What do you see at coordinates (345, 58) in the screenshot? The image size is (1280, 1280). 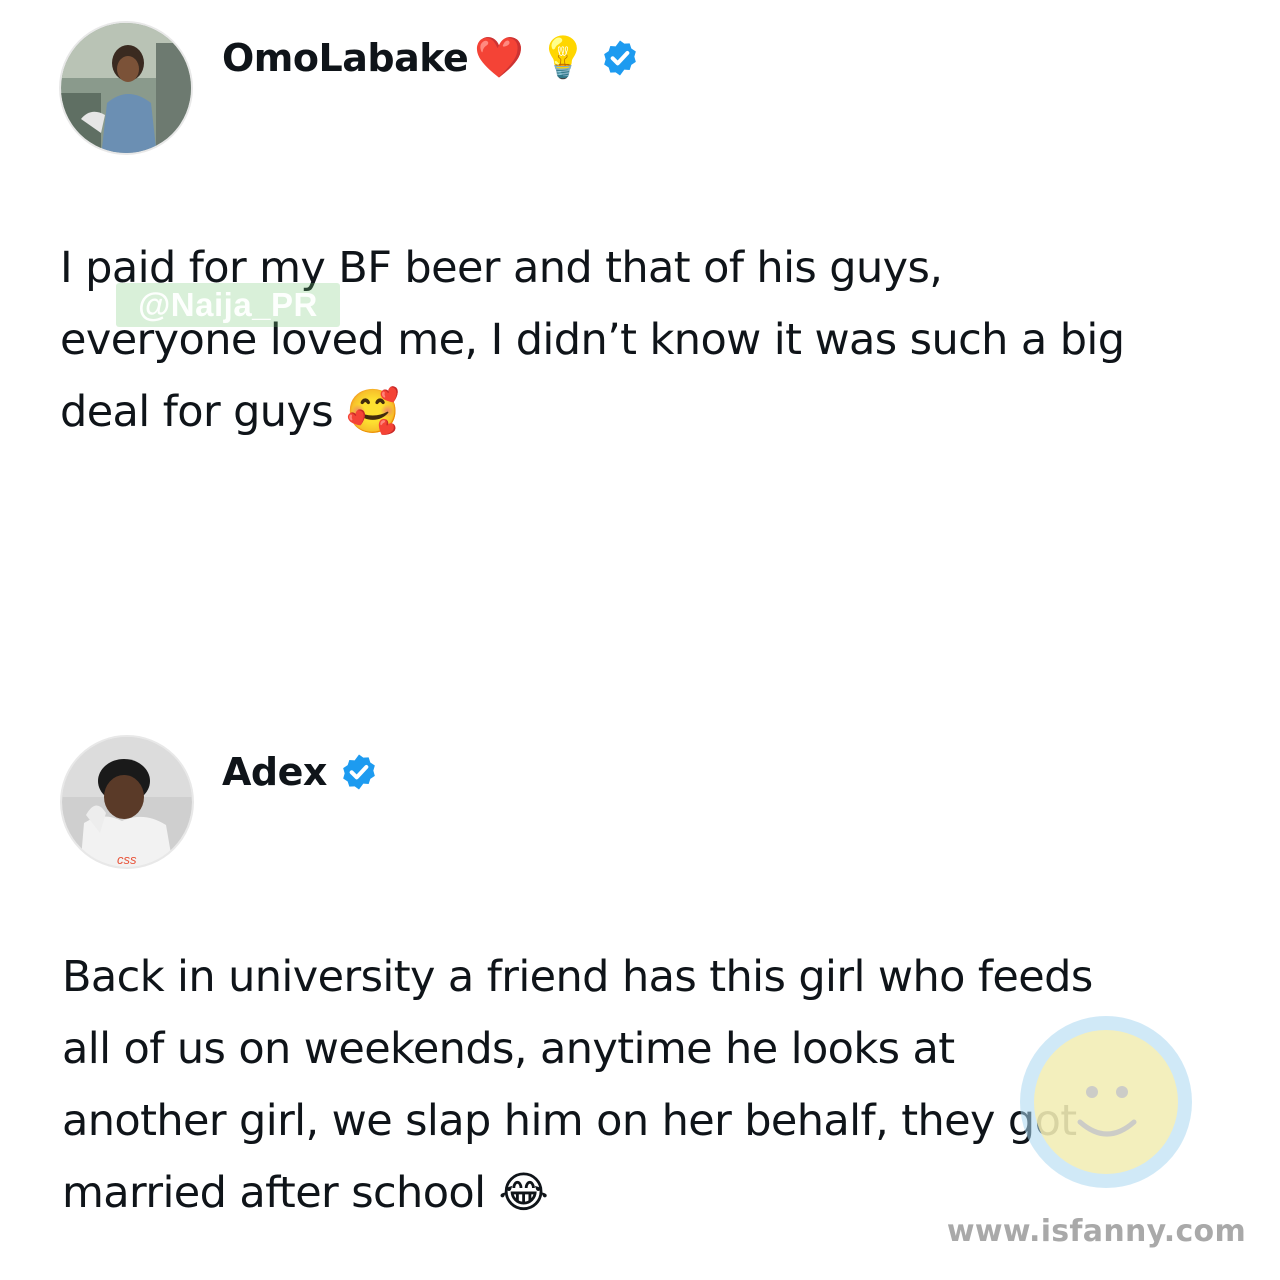 I see `display-name: OmoLabake` at bounding box center [345, 58].